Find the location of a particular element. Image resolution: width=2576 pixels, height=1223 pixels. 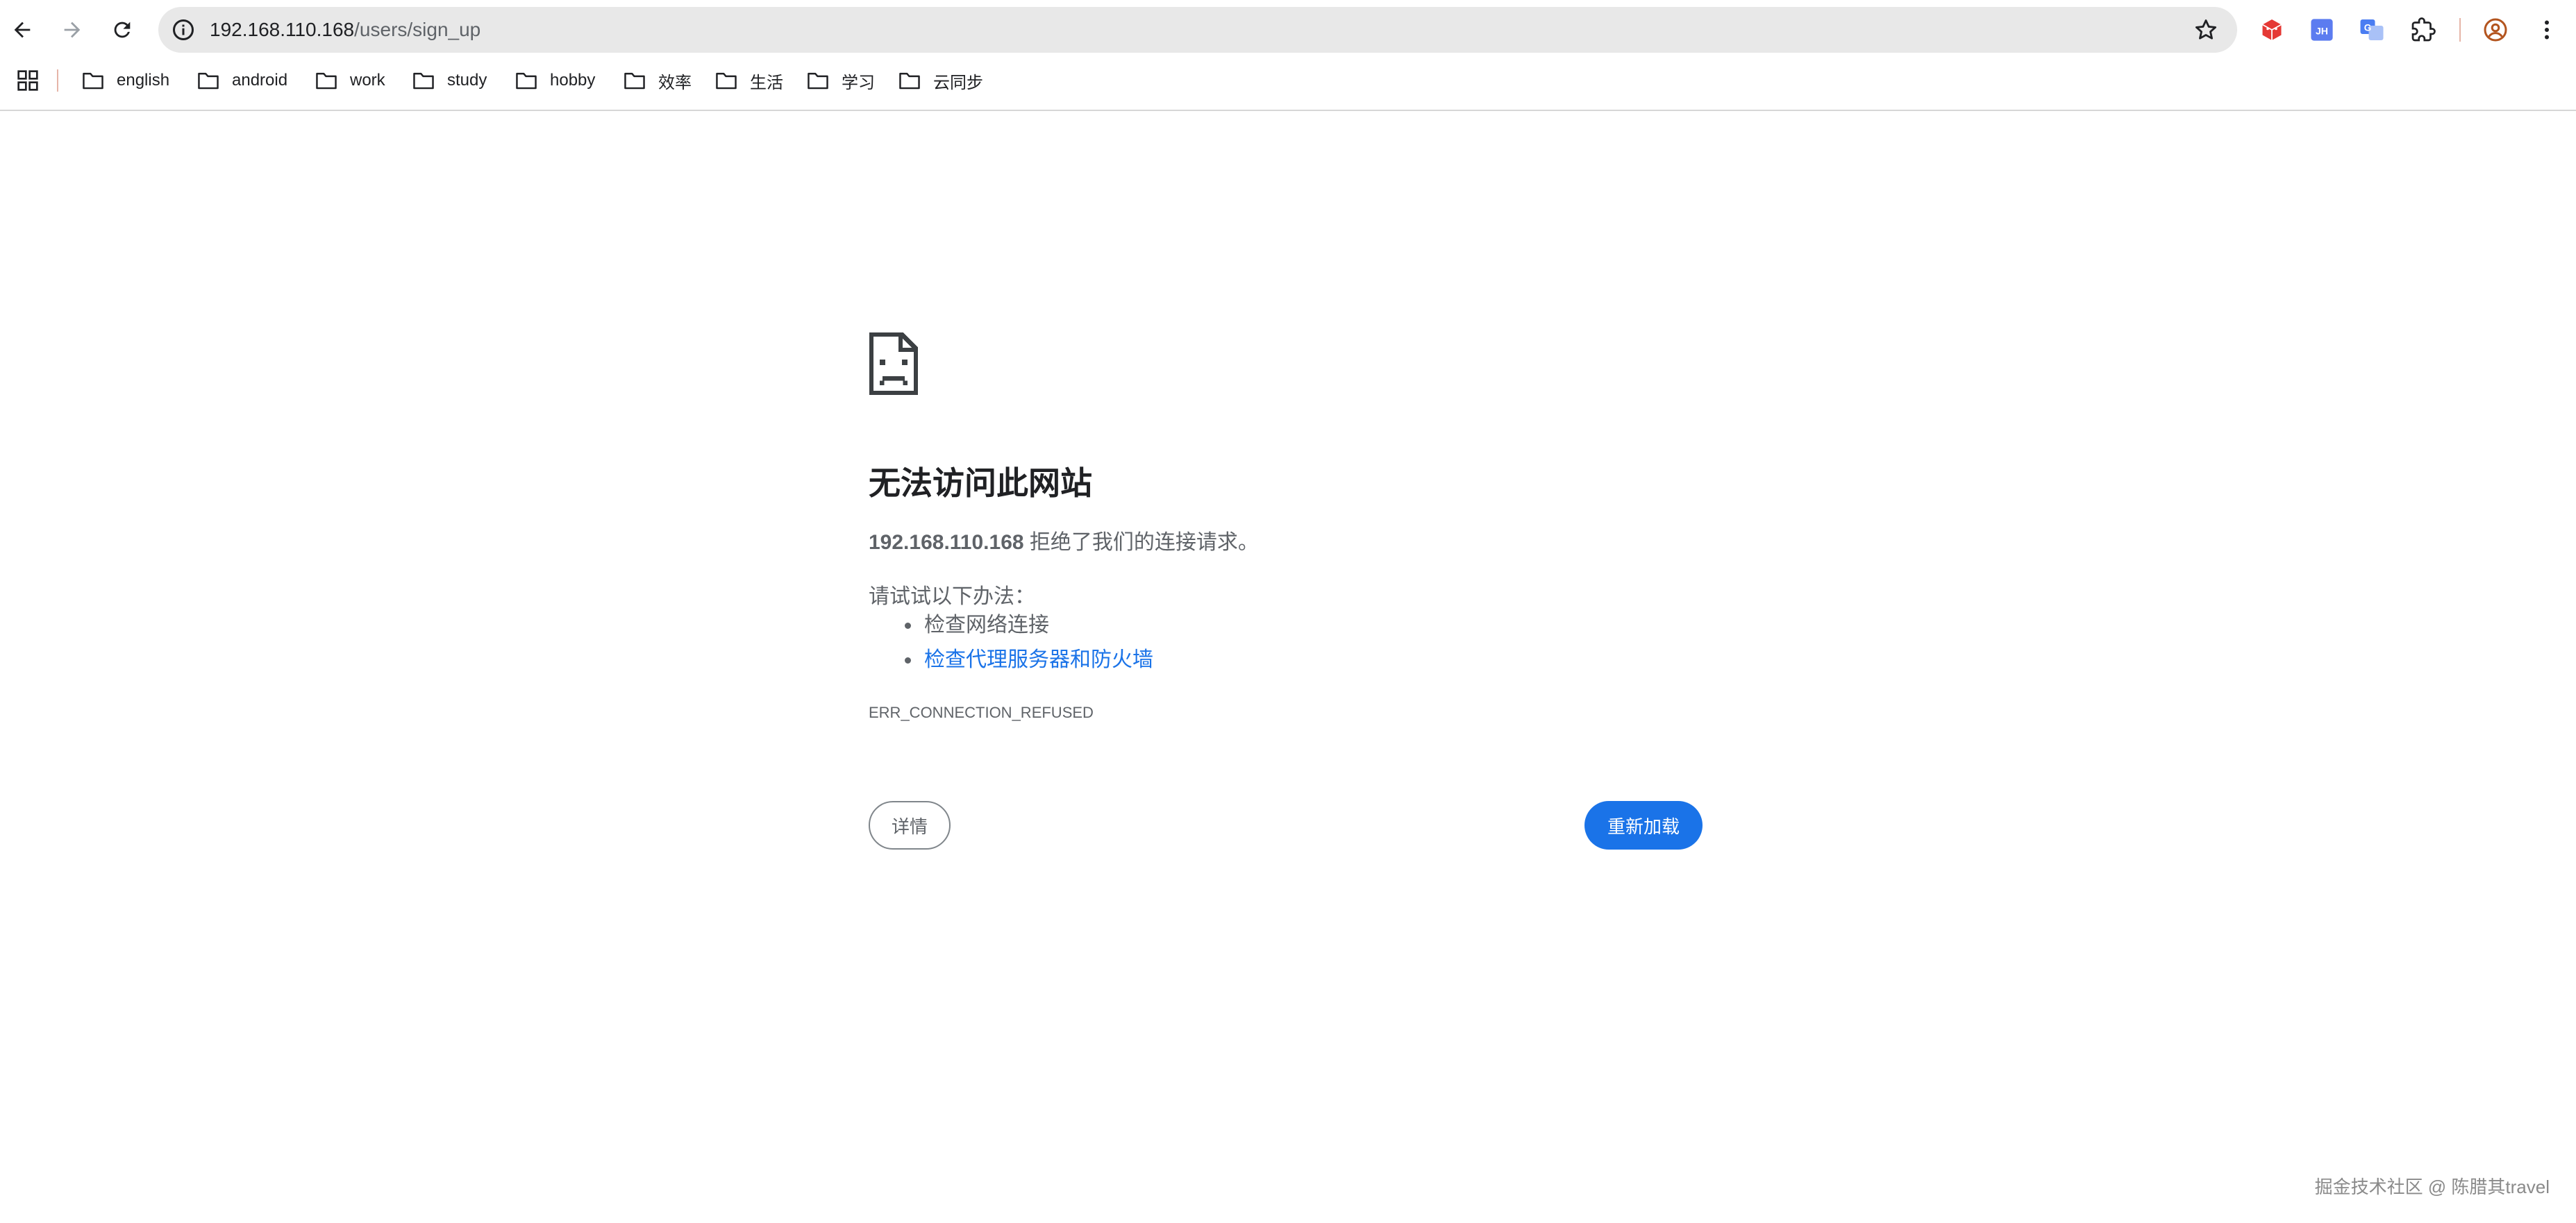

error-code: ERR_CONNECTION_REFUSED is located at coordinates (981, 712).